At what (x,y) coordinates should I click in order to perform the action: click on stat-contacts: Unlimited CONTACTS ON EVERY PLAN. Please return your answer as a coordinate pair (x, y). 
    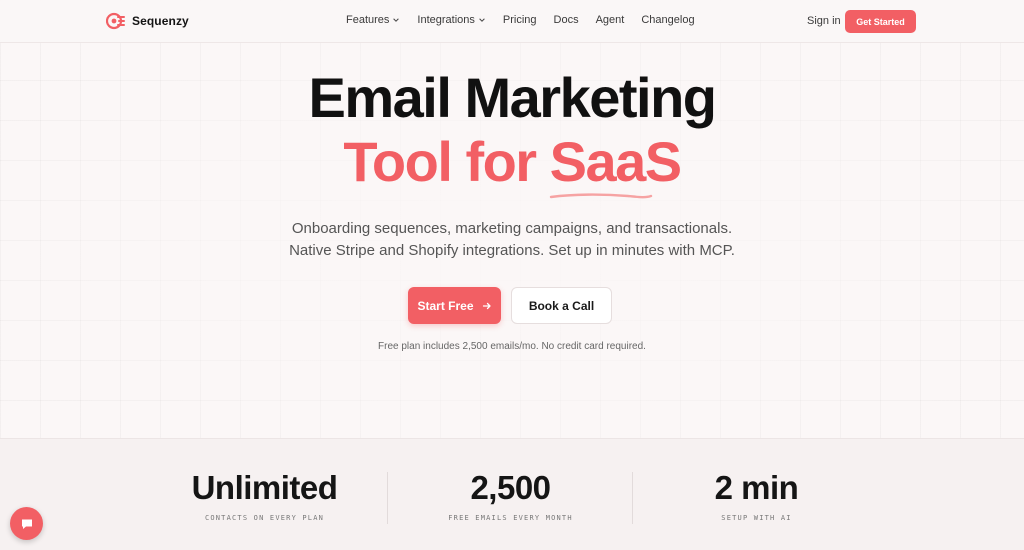
    Looking at the image, I should click on (264, 495).